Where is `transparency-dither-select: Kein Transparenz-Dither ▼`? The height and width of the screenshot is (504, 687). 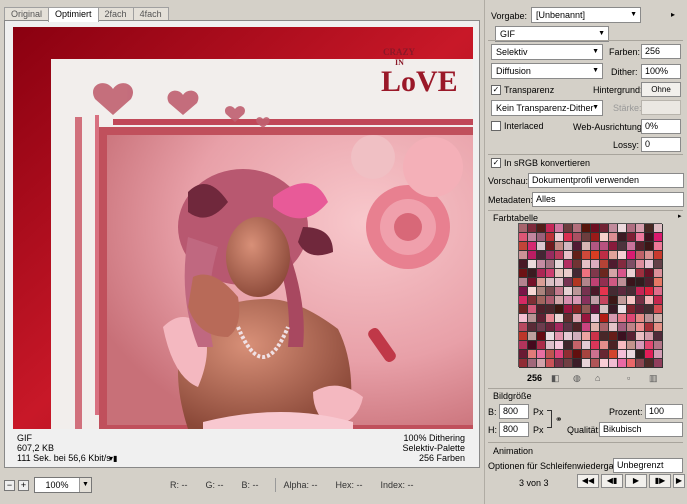 transparency-dither-select: Kein Transparenz-Dither ▼ is located at coordinates (547, 108).